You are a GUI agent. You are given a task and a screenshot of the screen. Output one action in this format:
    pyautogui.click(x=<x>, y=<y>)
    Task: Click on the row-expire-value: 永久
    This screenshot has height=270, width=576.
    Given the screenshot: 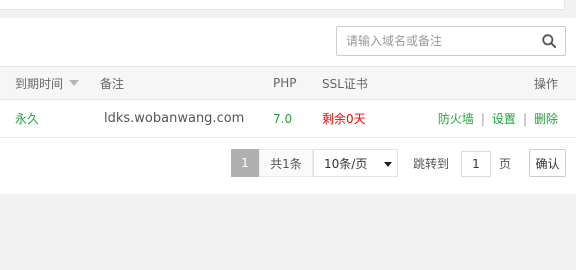 What is the action you would take?
    pyautogui.click(x=27, y=118)
    